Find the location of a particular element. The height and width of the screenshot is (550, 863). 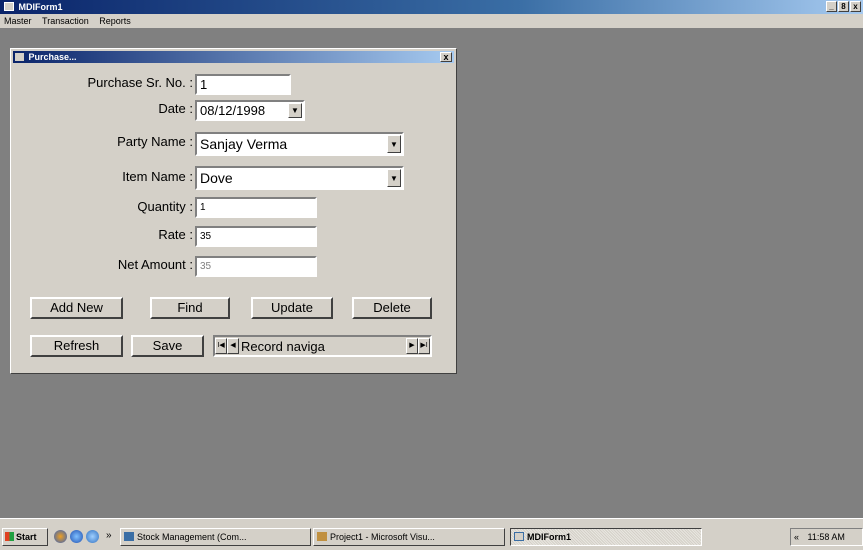

date-value: 08/12/1998 is located at coordinates (233, 110).